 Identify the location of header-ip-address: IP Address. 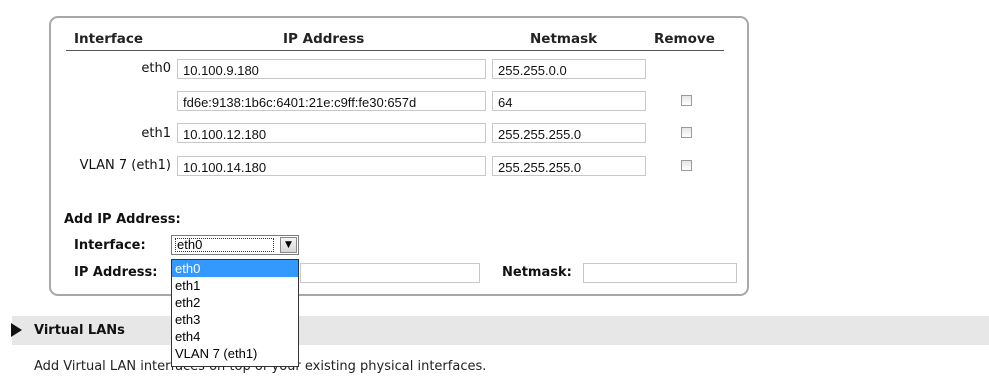
(324, 39).